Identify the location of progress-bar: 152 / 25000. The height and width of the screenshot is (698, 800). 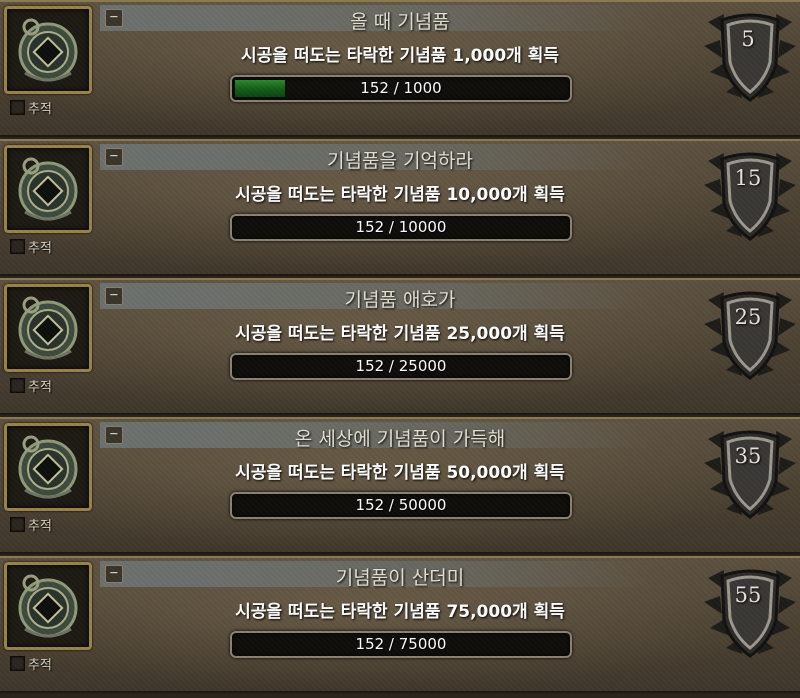
(401, 366).